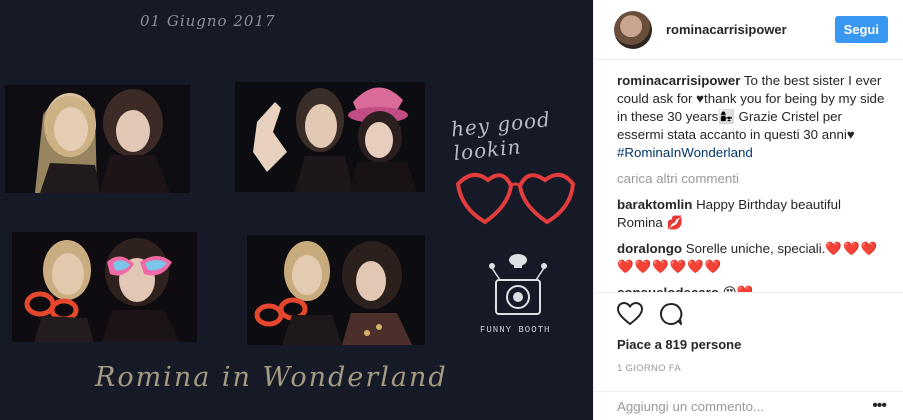  What do you see at coordinates (685, 152) in the screenshot?
I see `caption-hashtag: #RominaInWonderland` at bounding box center [685, 152].